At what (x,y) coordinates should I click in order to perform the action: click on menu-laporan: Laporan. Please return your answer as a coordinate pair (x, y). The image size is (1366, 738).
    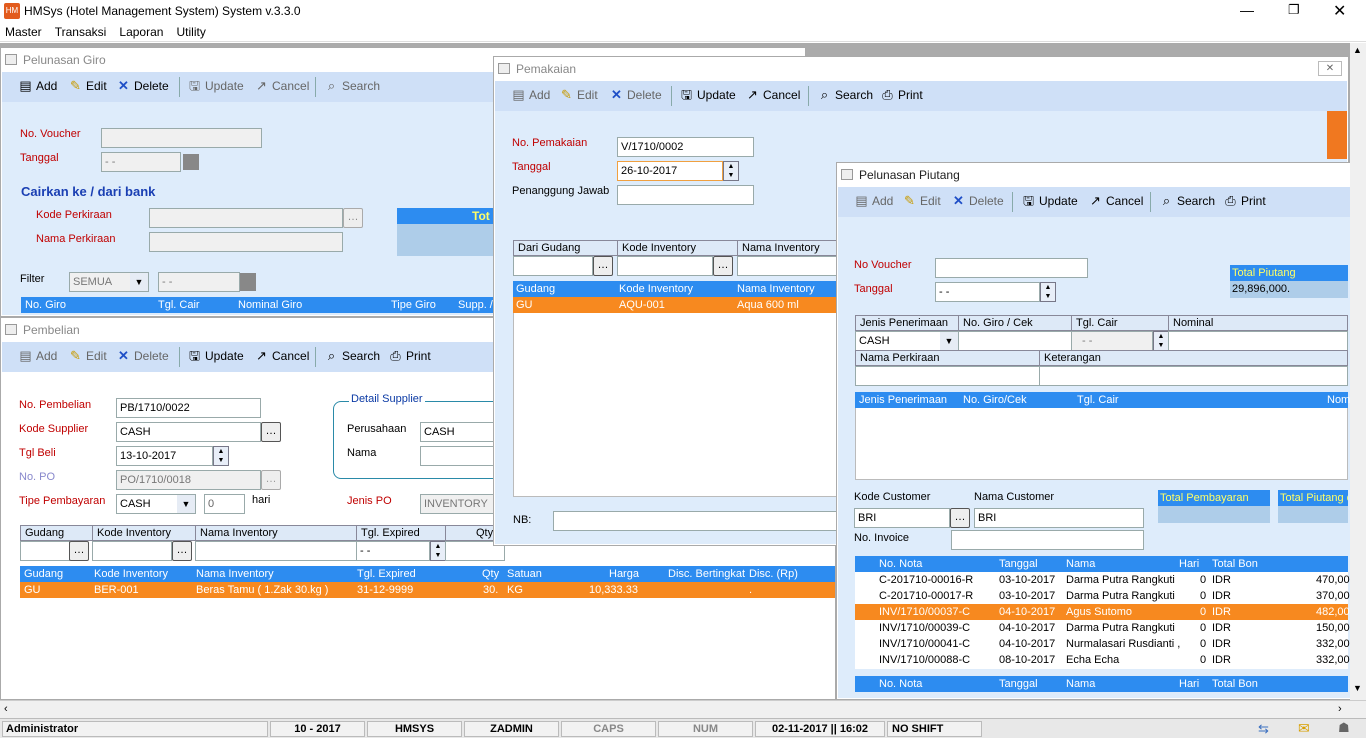
    Looking at the image, I should click on (141, 32).